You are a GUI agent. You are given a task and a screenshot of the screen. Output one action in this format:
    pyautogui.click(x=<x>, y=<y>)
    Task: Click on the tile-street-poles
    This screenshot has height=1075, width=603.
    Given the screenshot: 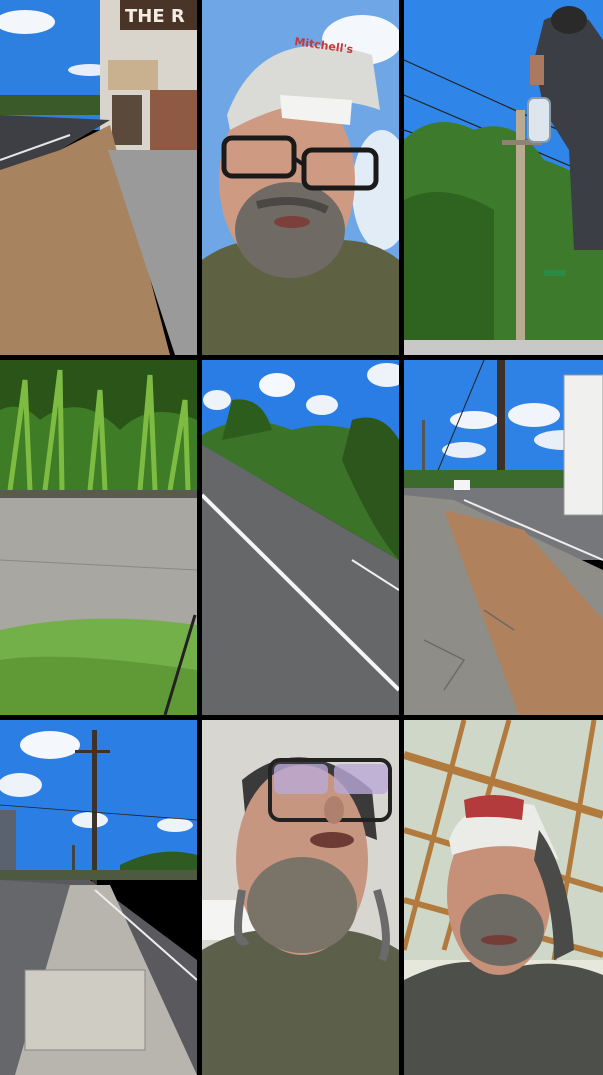 What is the action you would take?
    pyautogui.click(x=98, y=897)
    